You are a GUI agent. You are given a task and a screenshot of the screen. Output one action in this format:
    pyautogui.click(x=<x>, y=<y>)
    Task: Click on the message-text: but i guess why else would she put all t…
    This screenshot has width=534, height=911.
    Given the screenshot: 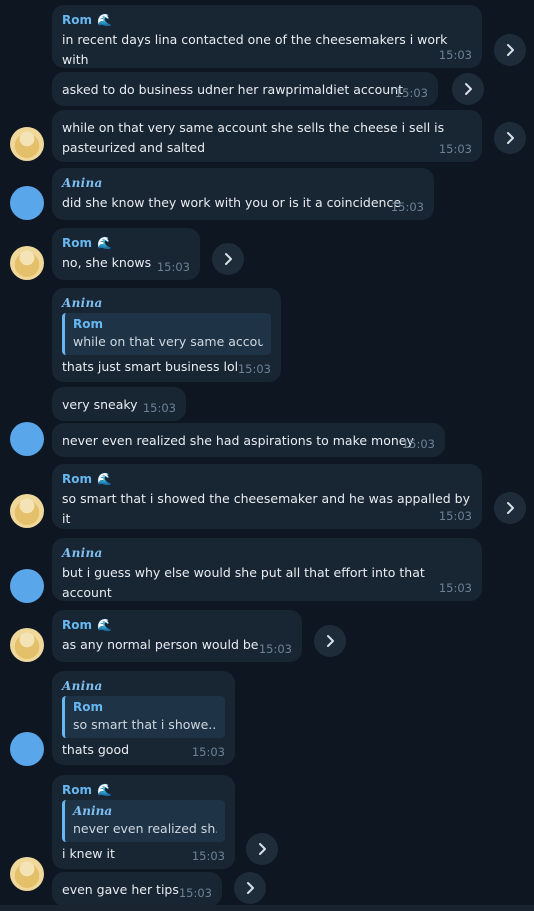 What is the action you would take?
    pyautogui.click(x=245, y=582)
    